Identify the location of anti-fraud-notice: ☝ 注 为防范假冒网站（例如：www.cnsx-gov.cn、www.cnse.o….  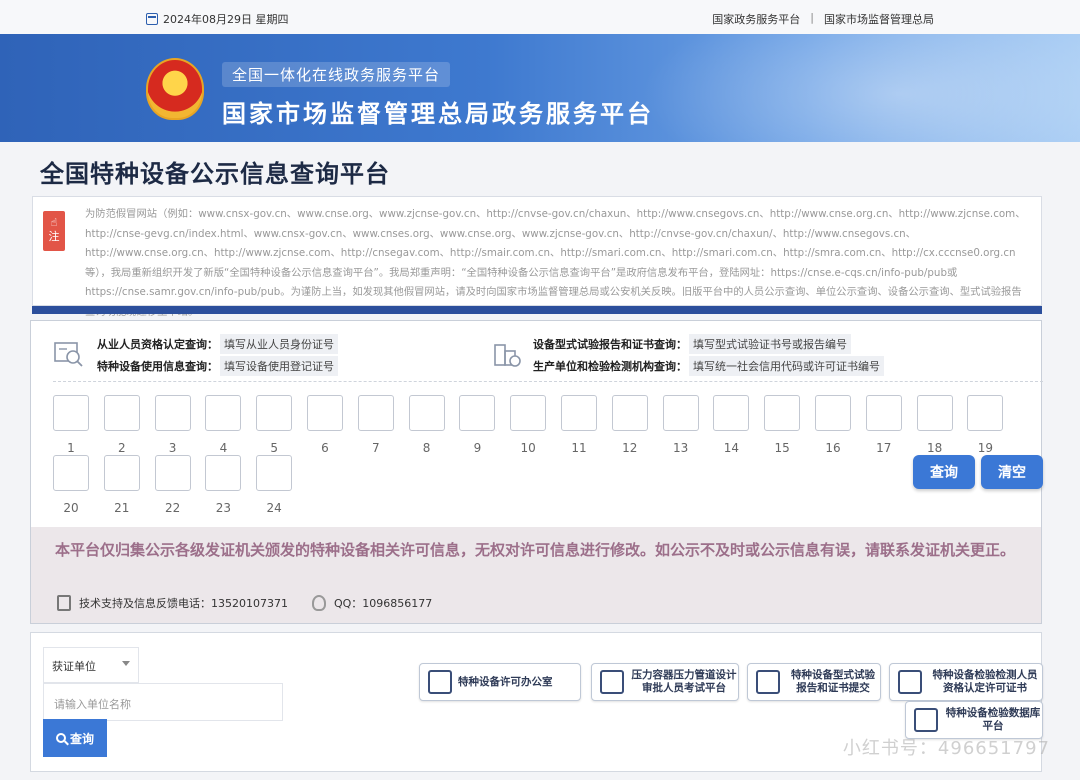
(537, 257).